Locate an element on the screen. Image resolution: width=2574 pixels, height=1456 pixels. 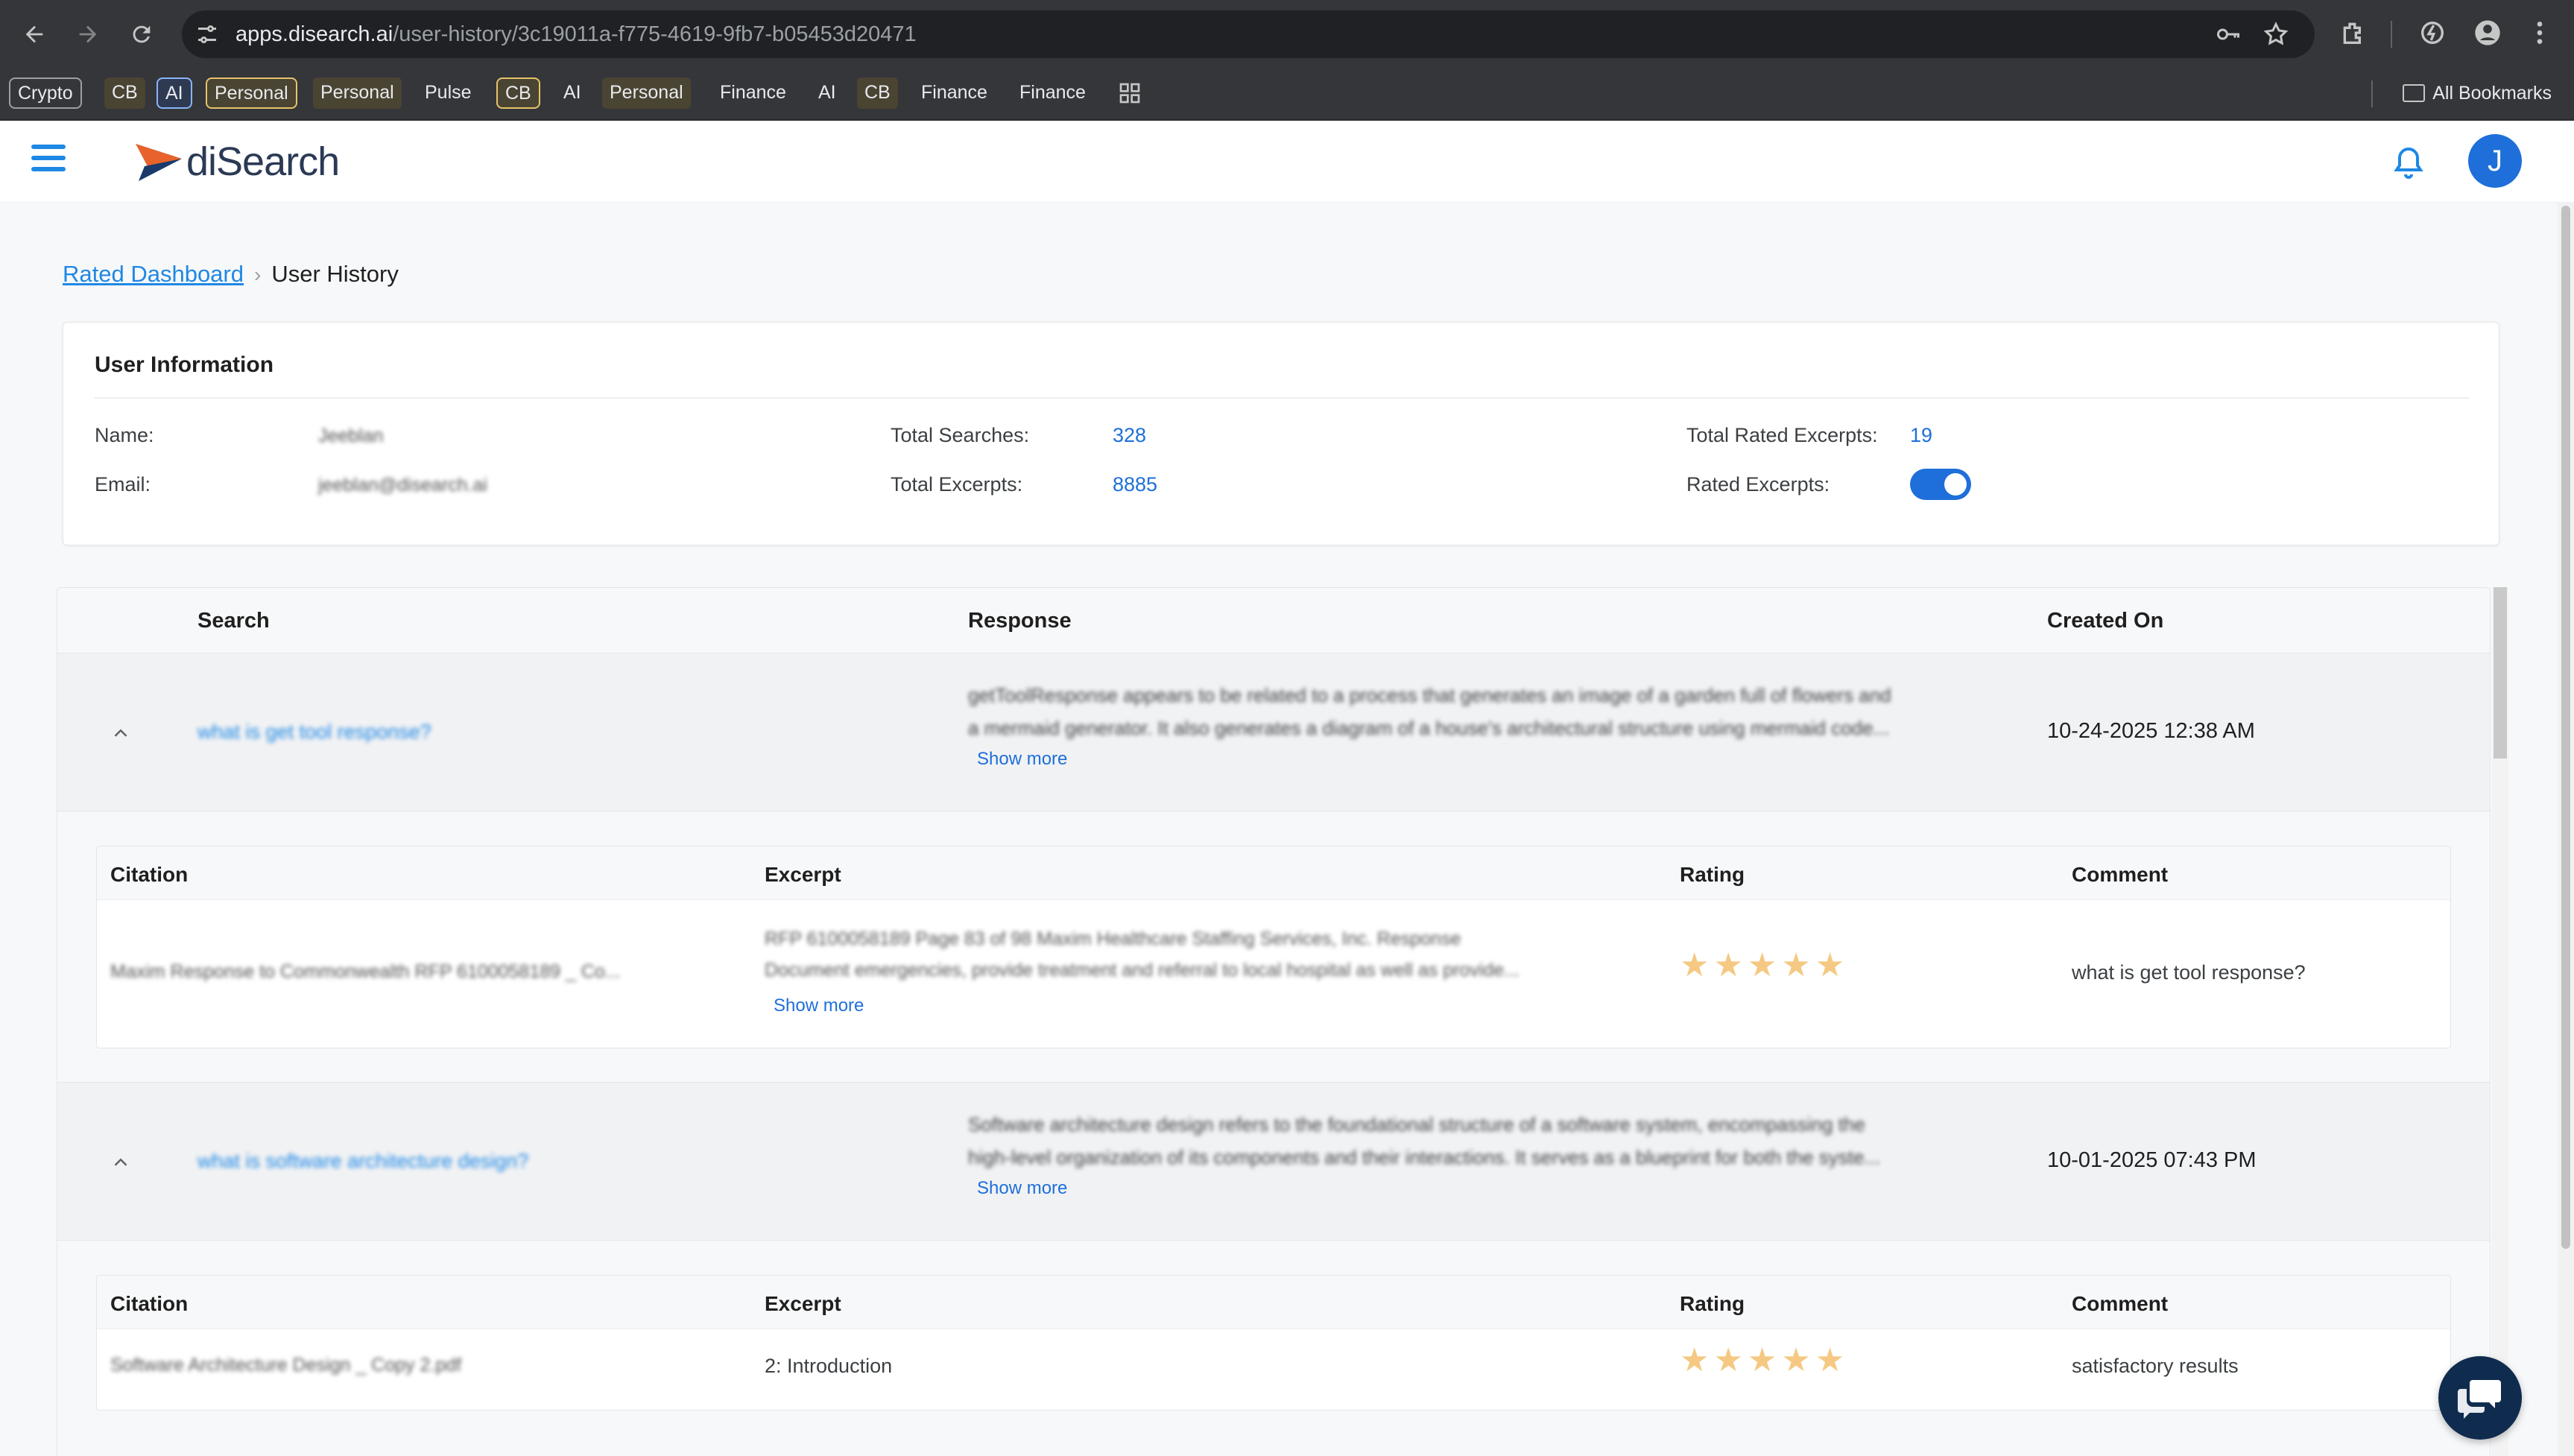
star-bookmark-icon is located at coordinates (2275, 34).